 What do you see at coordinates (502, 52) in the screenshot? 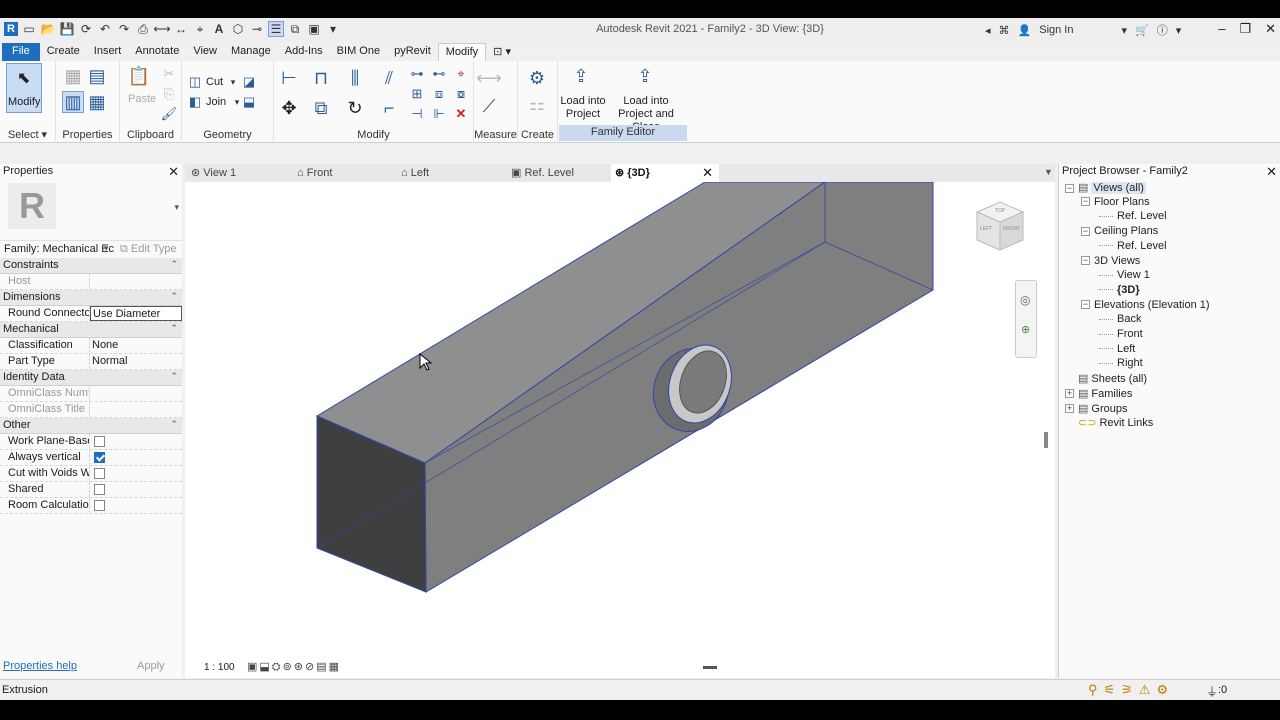
I see `tab-overflow-icon: ⊡ ▾` at bounding box center [502, 52].